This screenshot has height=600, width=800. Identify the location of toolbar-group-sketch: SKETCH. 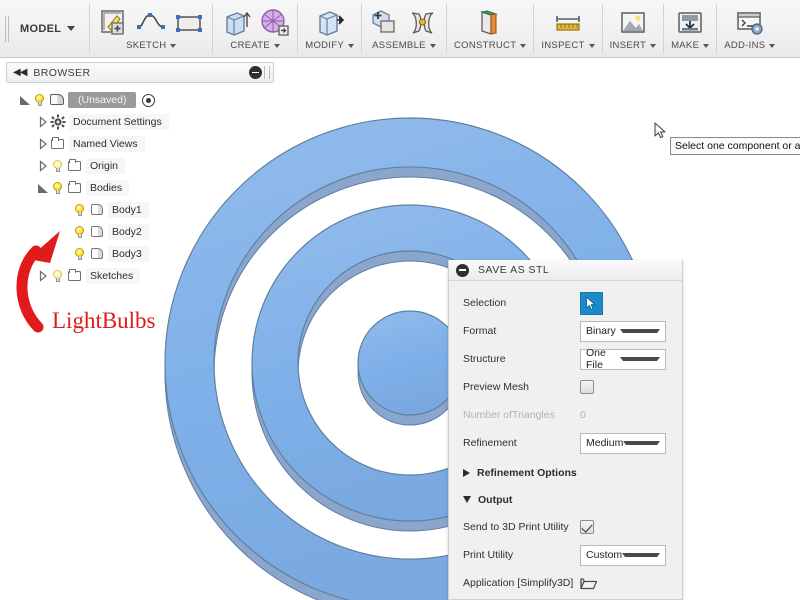
(151, 28).